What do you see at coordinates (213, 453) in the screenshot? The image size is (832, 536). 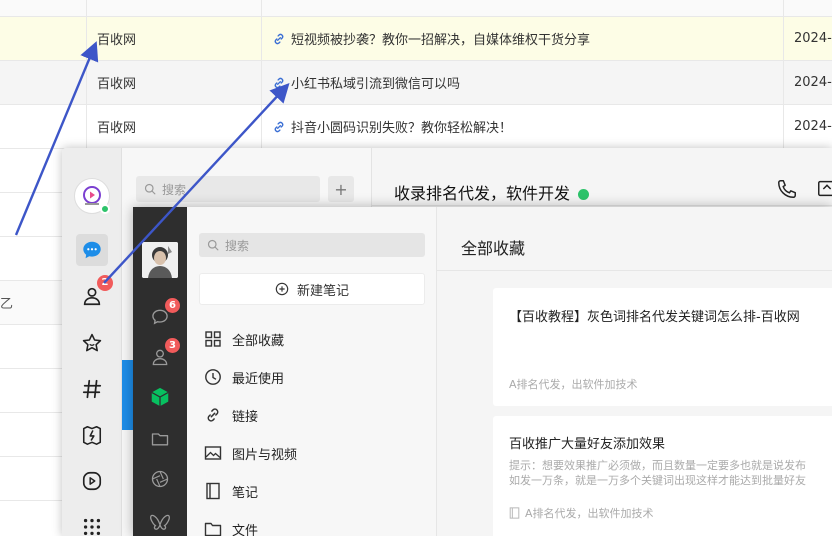 I see `image-icon` at bounding box center [213, 453].